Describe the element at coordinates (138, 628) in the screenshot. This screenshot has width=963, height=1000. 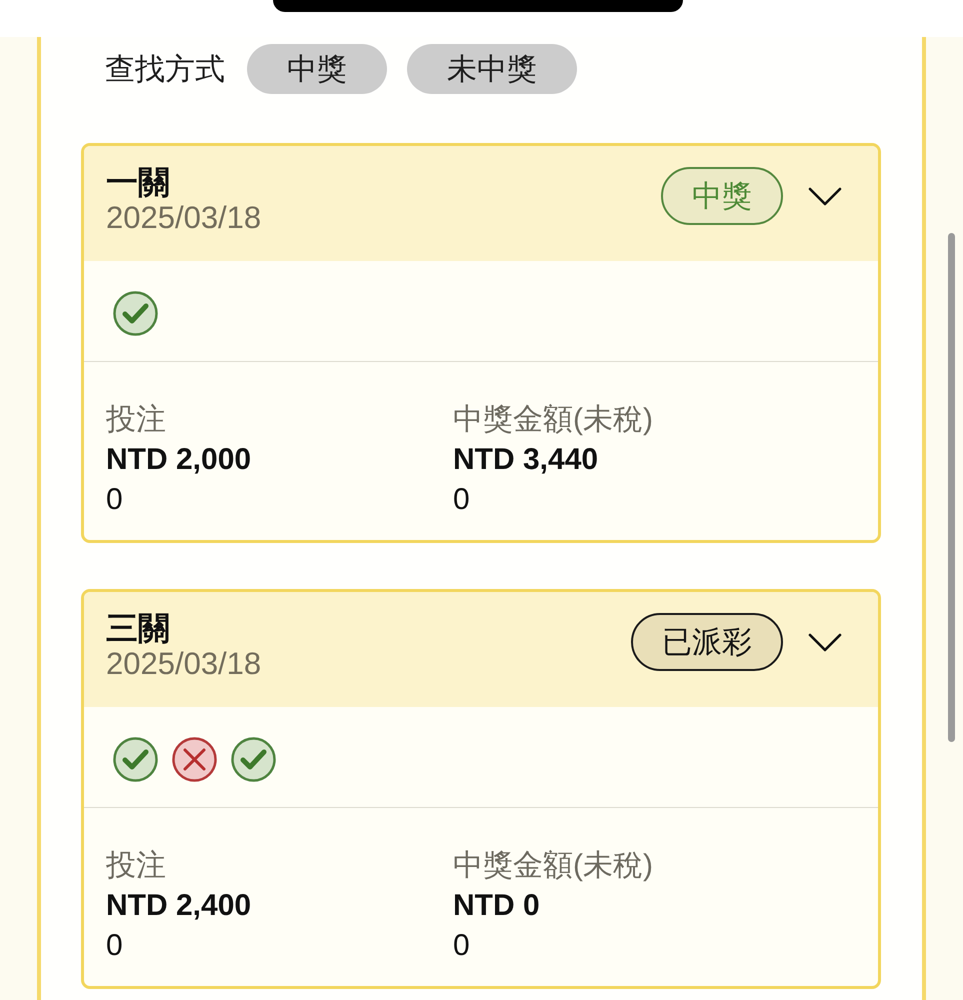
I see `ticket-title: 三關` at that location.